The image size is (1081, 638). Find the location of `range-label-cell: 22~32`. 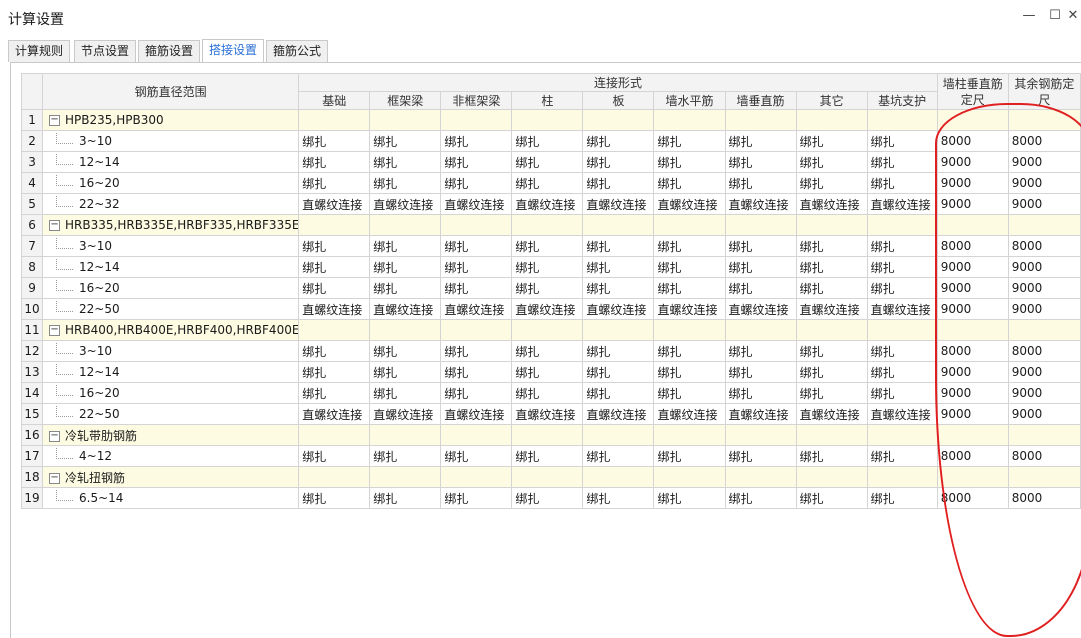

range-label-cell: 22~32 is located at coordinates (171, 204).